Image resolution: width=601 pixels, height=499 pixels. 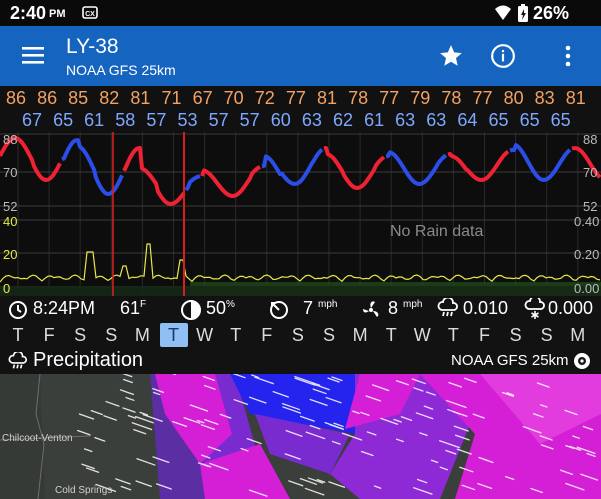 What do you see at coordinates (590, 206) in the screenshot?
I see `temp-axis-right-bottom: 52` at bounding box center [590, 206].